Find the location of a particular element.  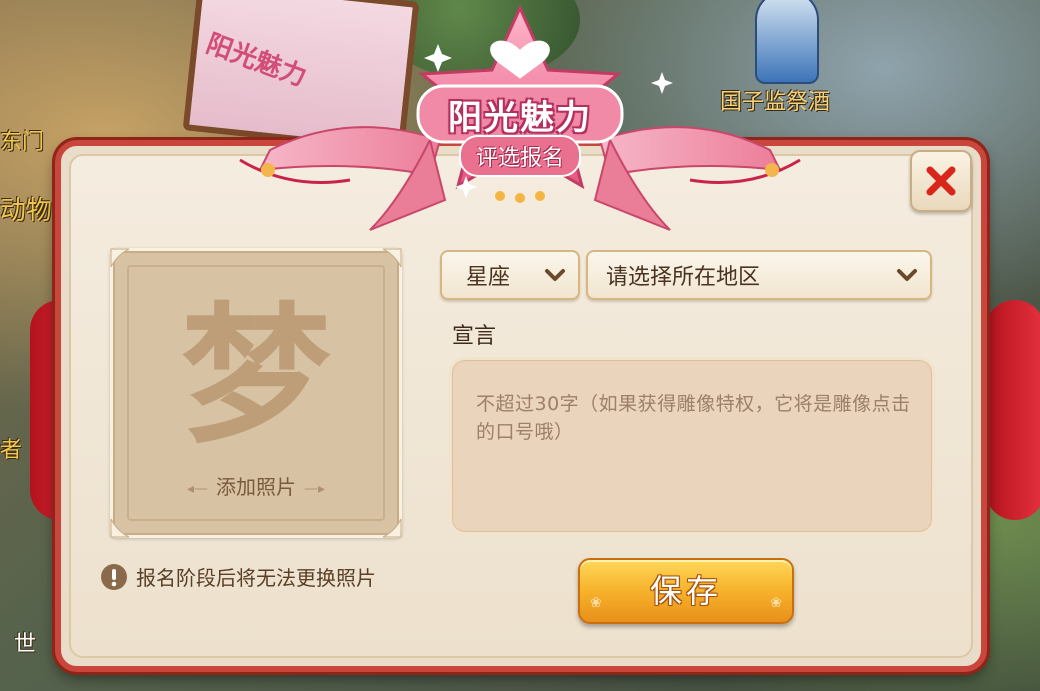

ribbon-right is located at coordinates (1012, 410).